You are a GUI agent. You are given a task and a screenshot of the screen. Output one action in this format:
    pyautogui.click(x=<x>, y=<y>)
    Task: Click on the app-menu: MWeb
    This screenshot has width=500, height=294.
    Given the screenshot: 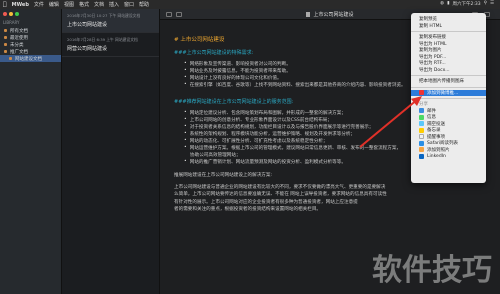 What is the action you would take?
    pyautogui.click(x=20, y=5)
    